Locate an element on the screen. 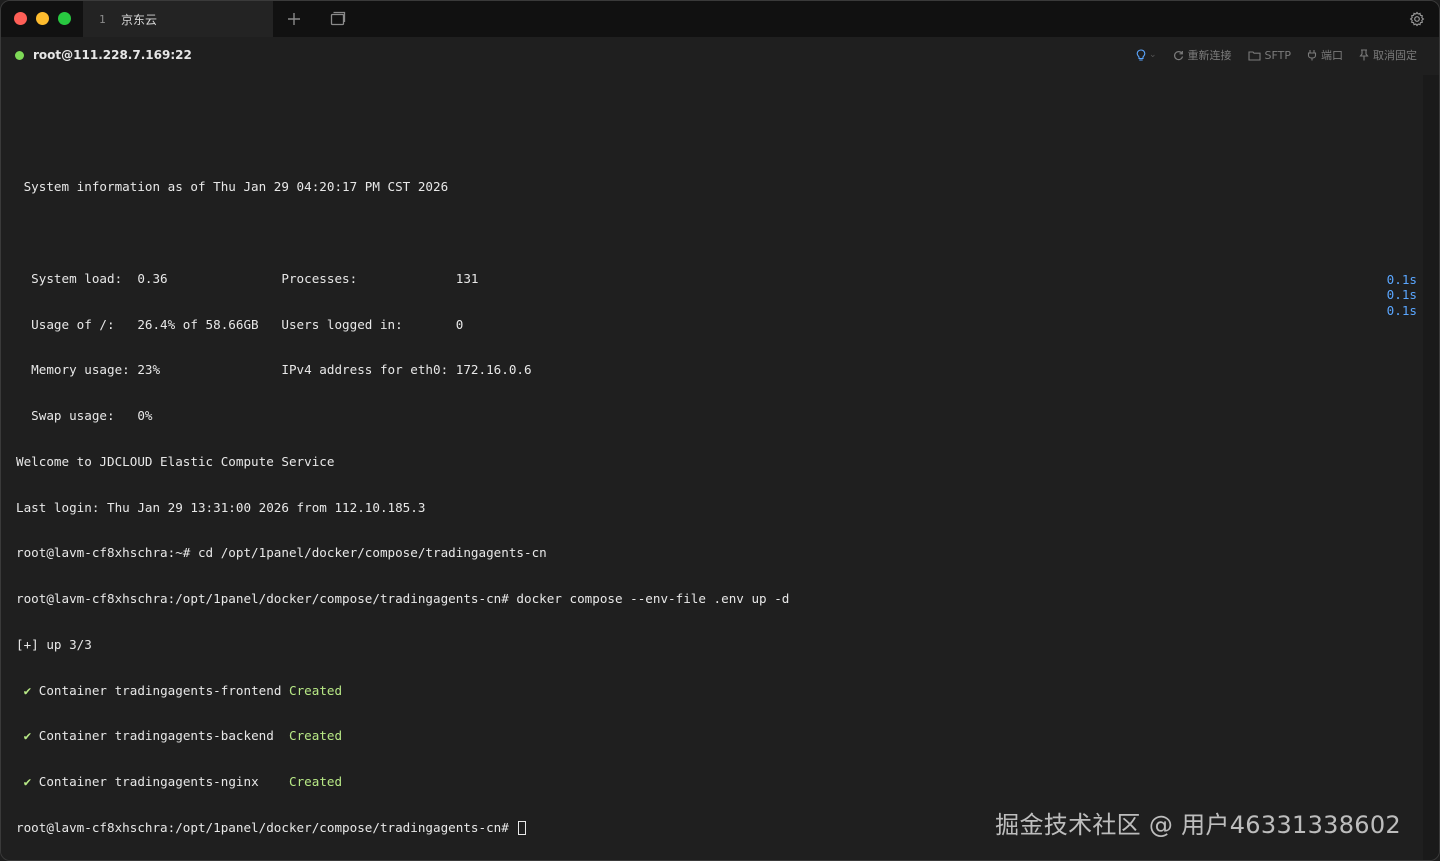 This screenshot has width=1440, height=861. terminal-line: [+] up 3/3 is located at coordinates (54, 644).